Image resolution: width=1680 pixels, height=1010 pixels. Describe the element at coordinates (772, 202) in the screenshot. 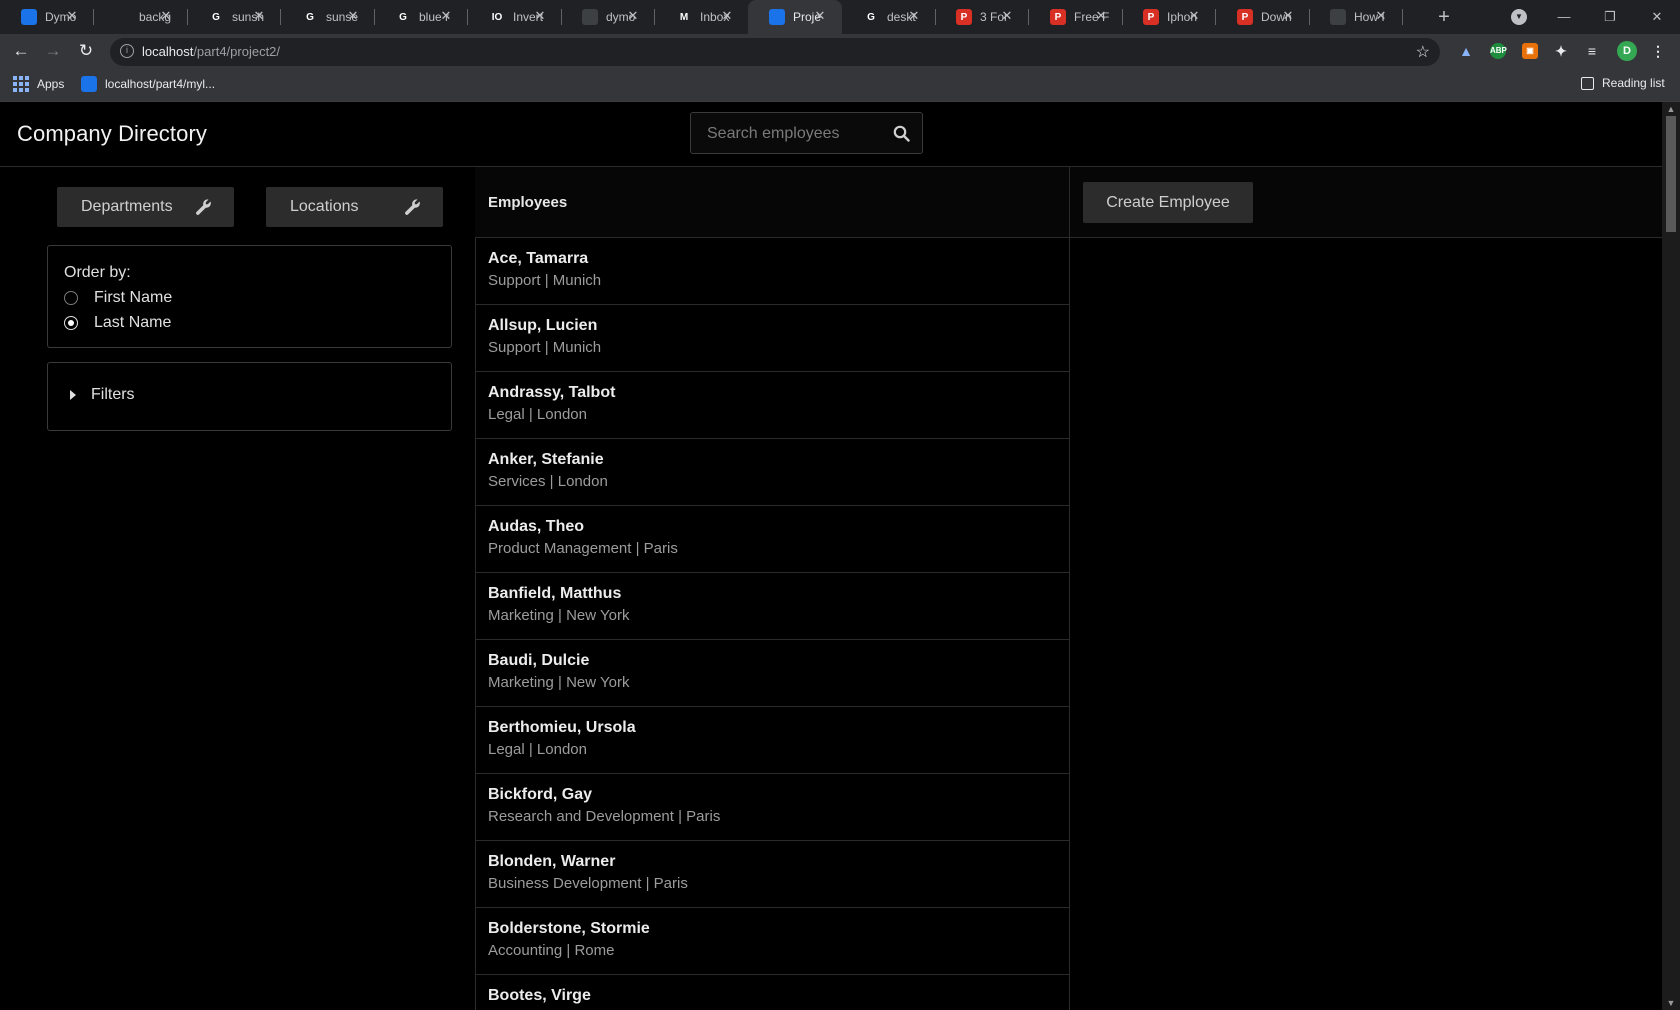

I see `employees-header: Employees` at that location.